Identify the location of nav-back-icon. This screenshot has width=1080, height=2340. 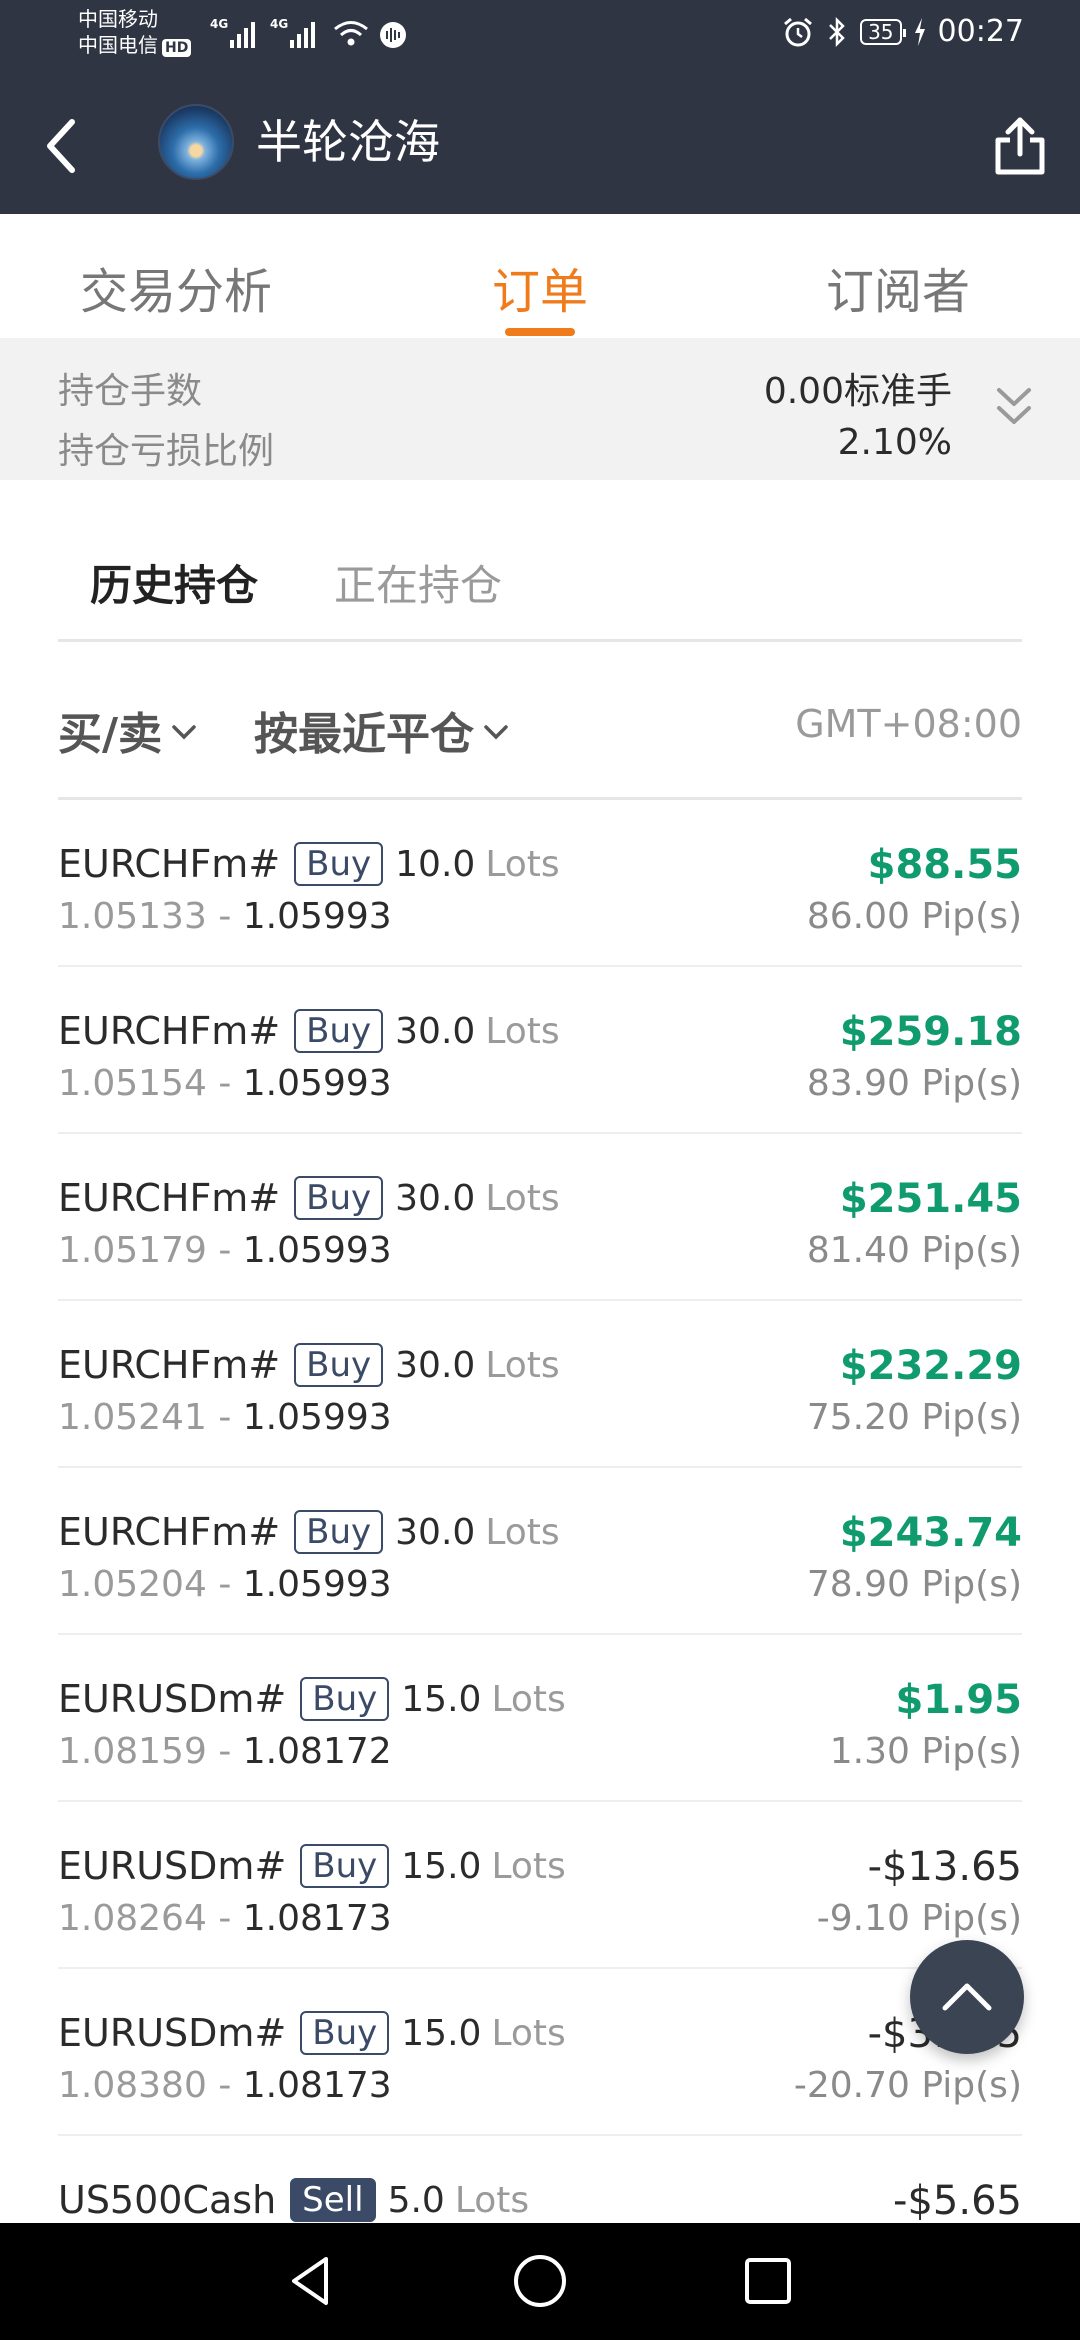
(312, 2281).